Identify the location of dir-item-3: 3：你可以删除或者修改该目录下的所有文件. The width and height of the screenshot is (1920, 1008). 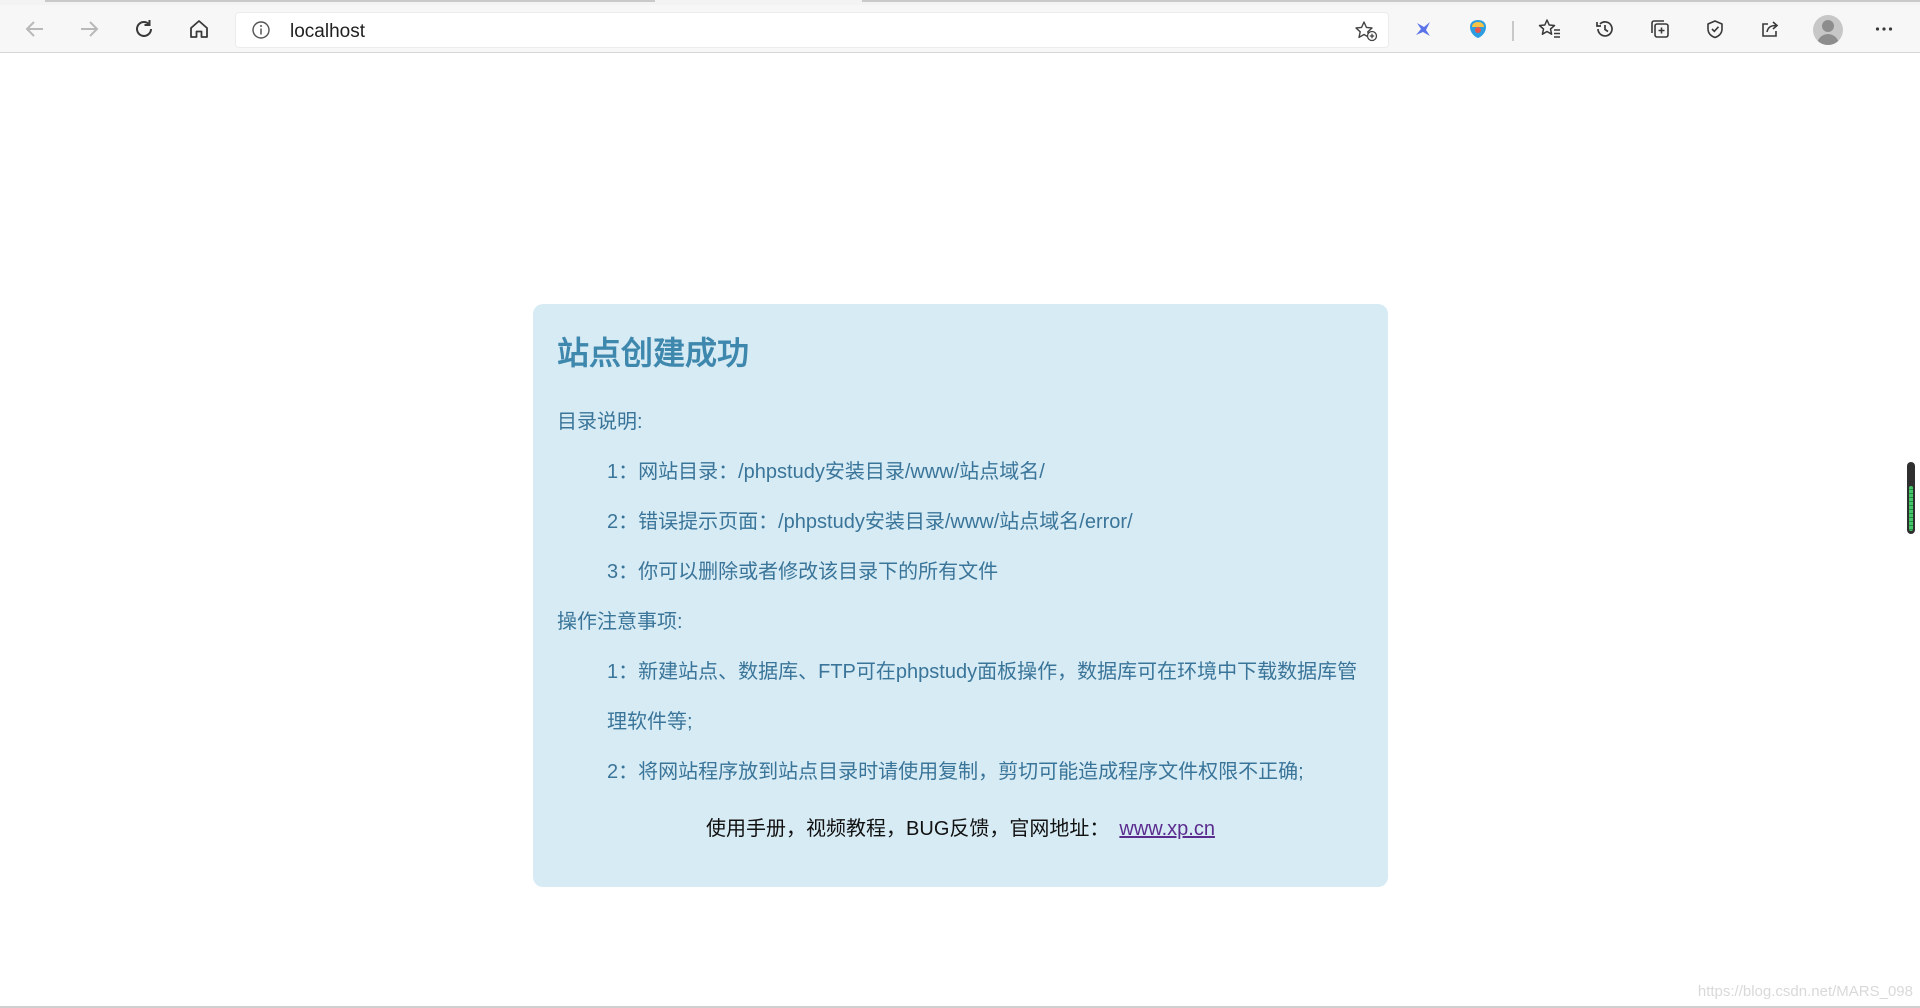
(803, 572).